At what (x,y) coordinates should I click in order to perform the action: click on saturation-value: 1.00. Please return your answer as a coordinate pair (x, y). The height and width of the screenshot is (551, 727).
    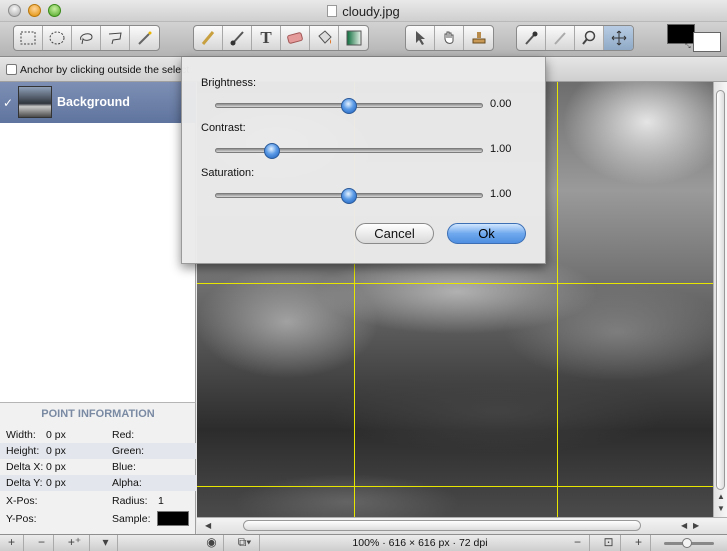
    Looking at the image, I should click on (501, 194).